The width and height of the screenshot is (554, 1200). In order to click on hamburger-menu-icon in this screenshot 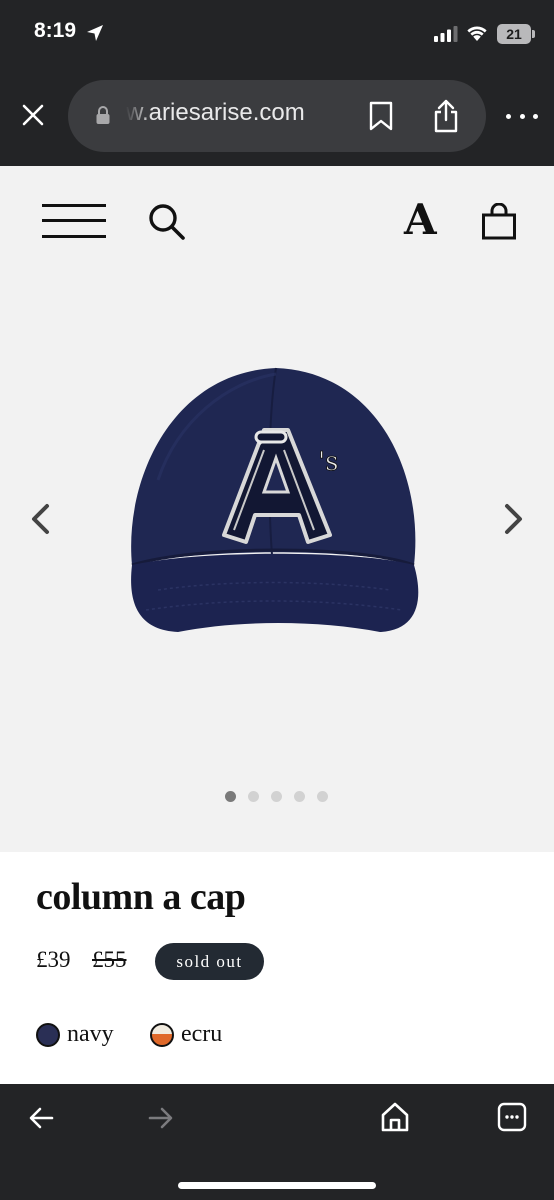, I will do `click(74, 221)`.